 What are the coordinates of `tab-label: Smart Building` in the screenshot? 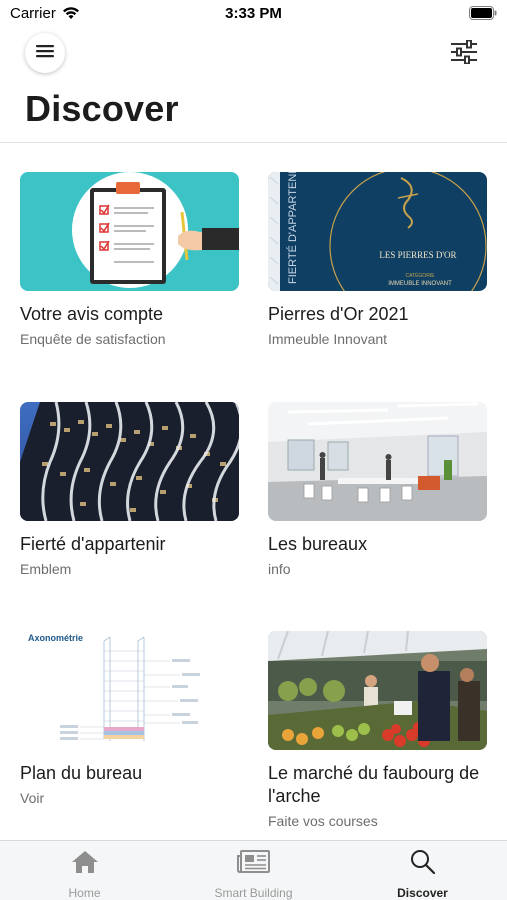 It's located at (253, 893).